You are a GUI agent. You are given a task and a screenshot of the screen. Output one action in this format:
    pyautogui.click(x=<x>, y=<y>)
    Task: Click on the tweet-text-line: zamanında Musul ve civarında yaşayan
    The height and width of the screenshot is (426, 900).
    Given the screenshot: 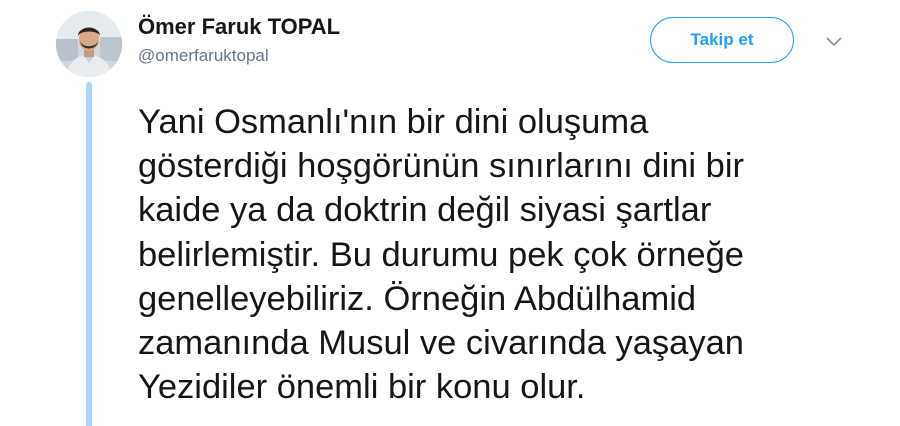 What is the action you would take?
    pyautogui.click(x=441, y=343)
    